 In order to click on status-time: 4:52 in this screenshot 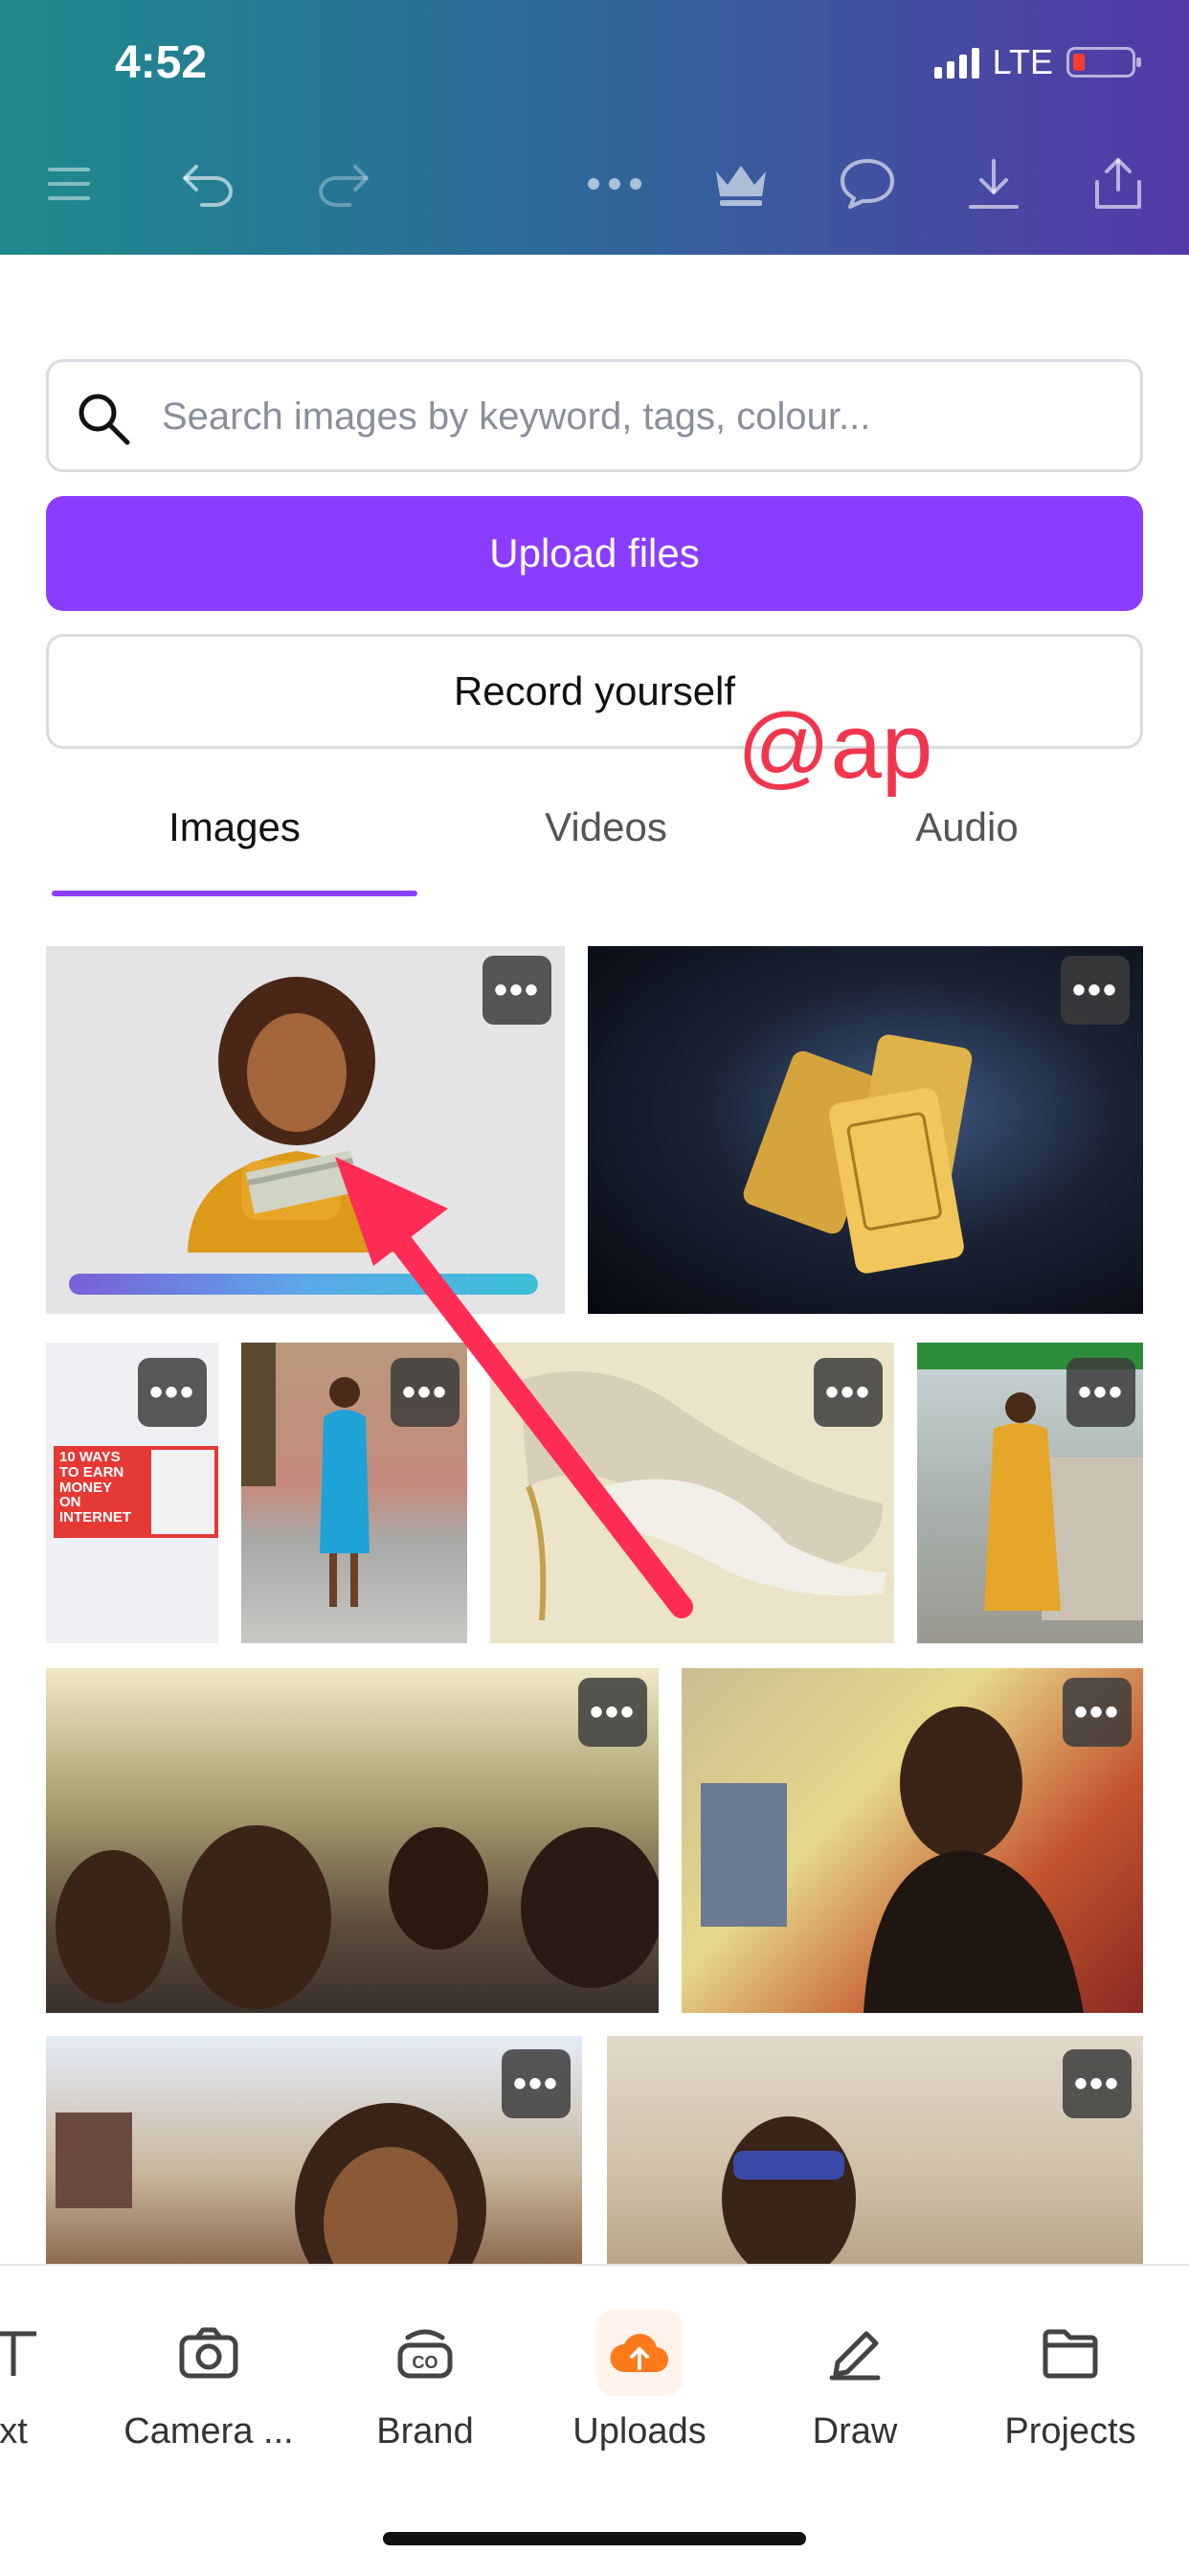, I will do `click(161, 62)`.